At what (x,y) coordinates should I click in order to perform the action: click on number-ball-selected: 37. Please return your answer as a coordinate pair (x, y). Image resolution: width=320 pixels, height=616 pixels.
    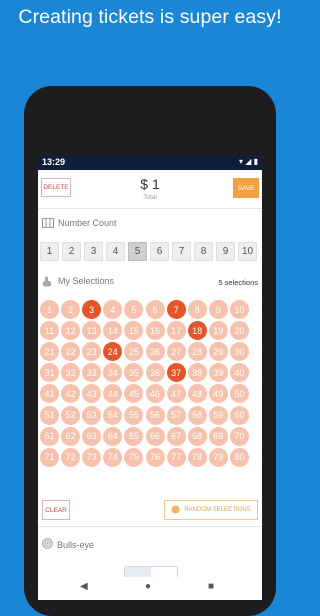
    Looking at the image, I should click on (176, 373).